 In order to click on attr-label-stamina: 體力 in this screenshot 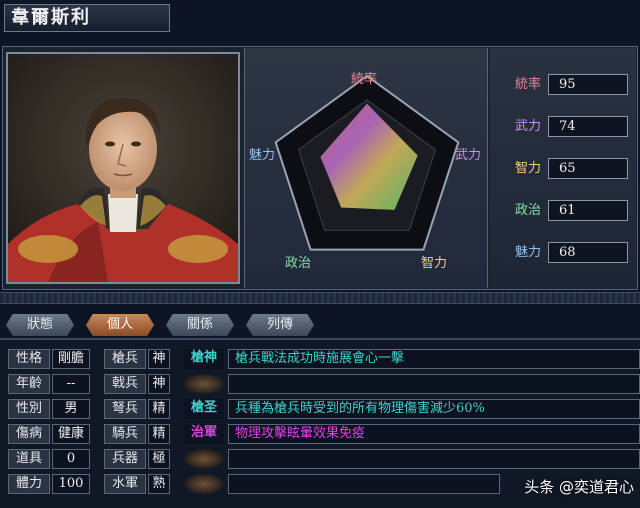, I will do `click(29, 484)`.